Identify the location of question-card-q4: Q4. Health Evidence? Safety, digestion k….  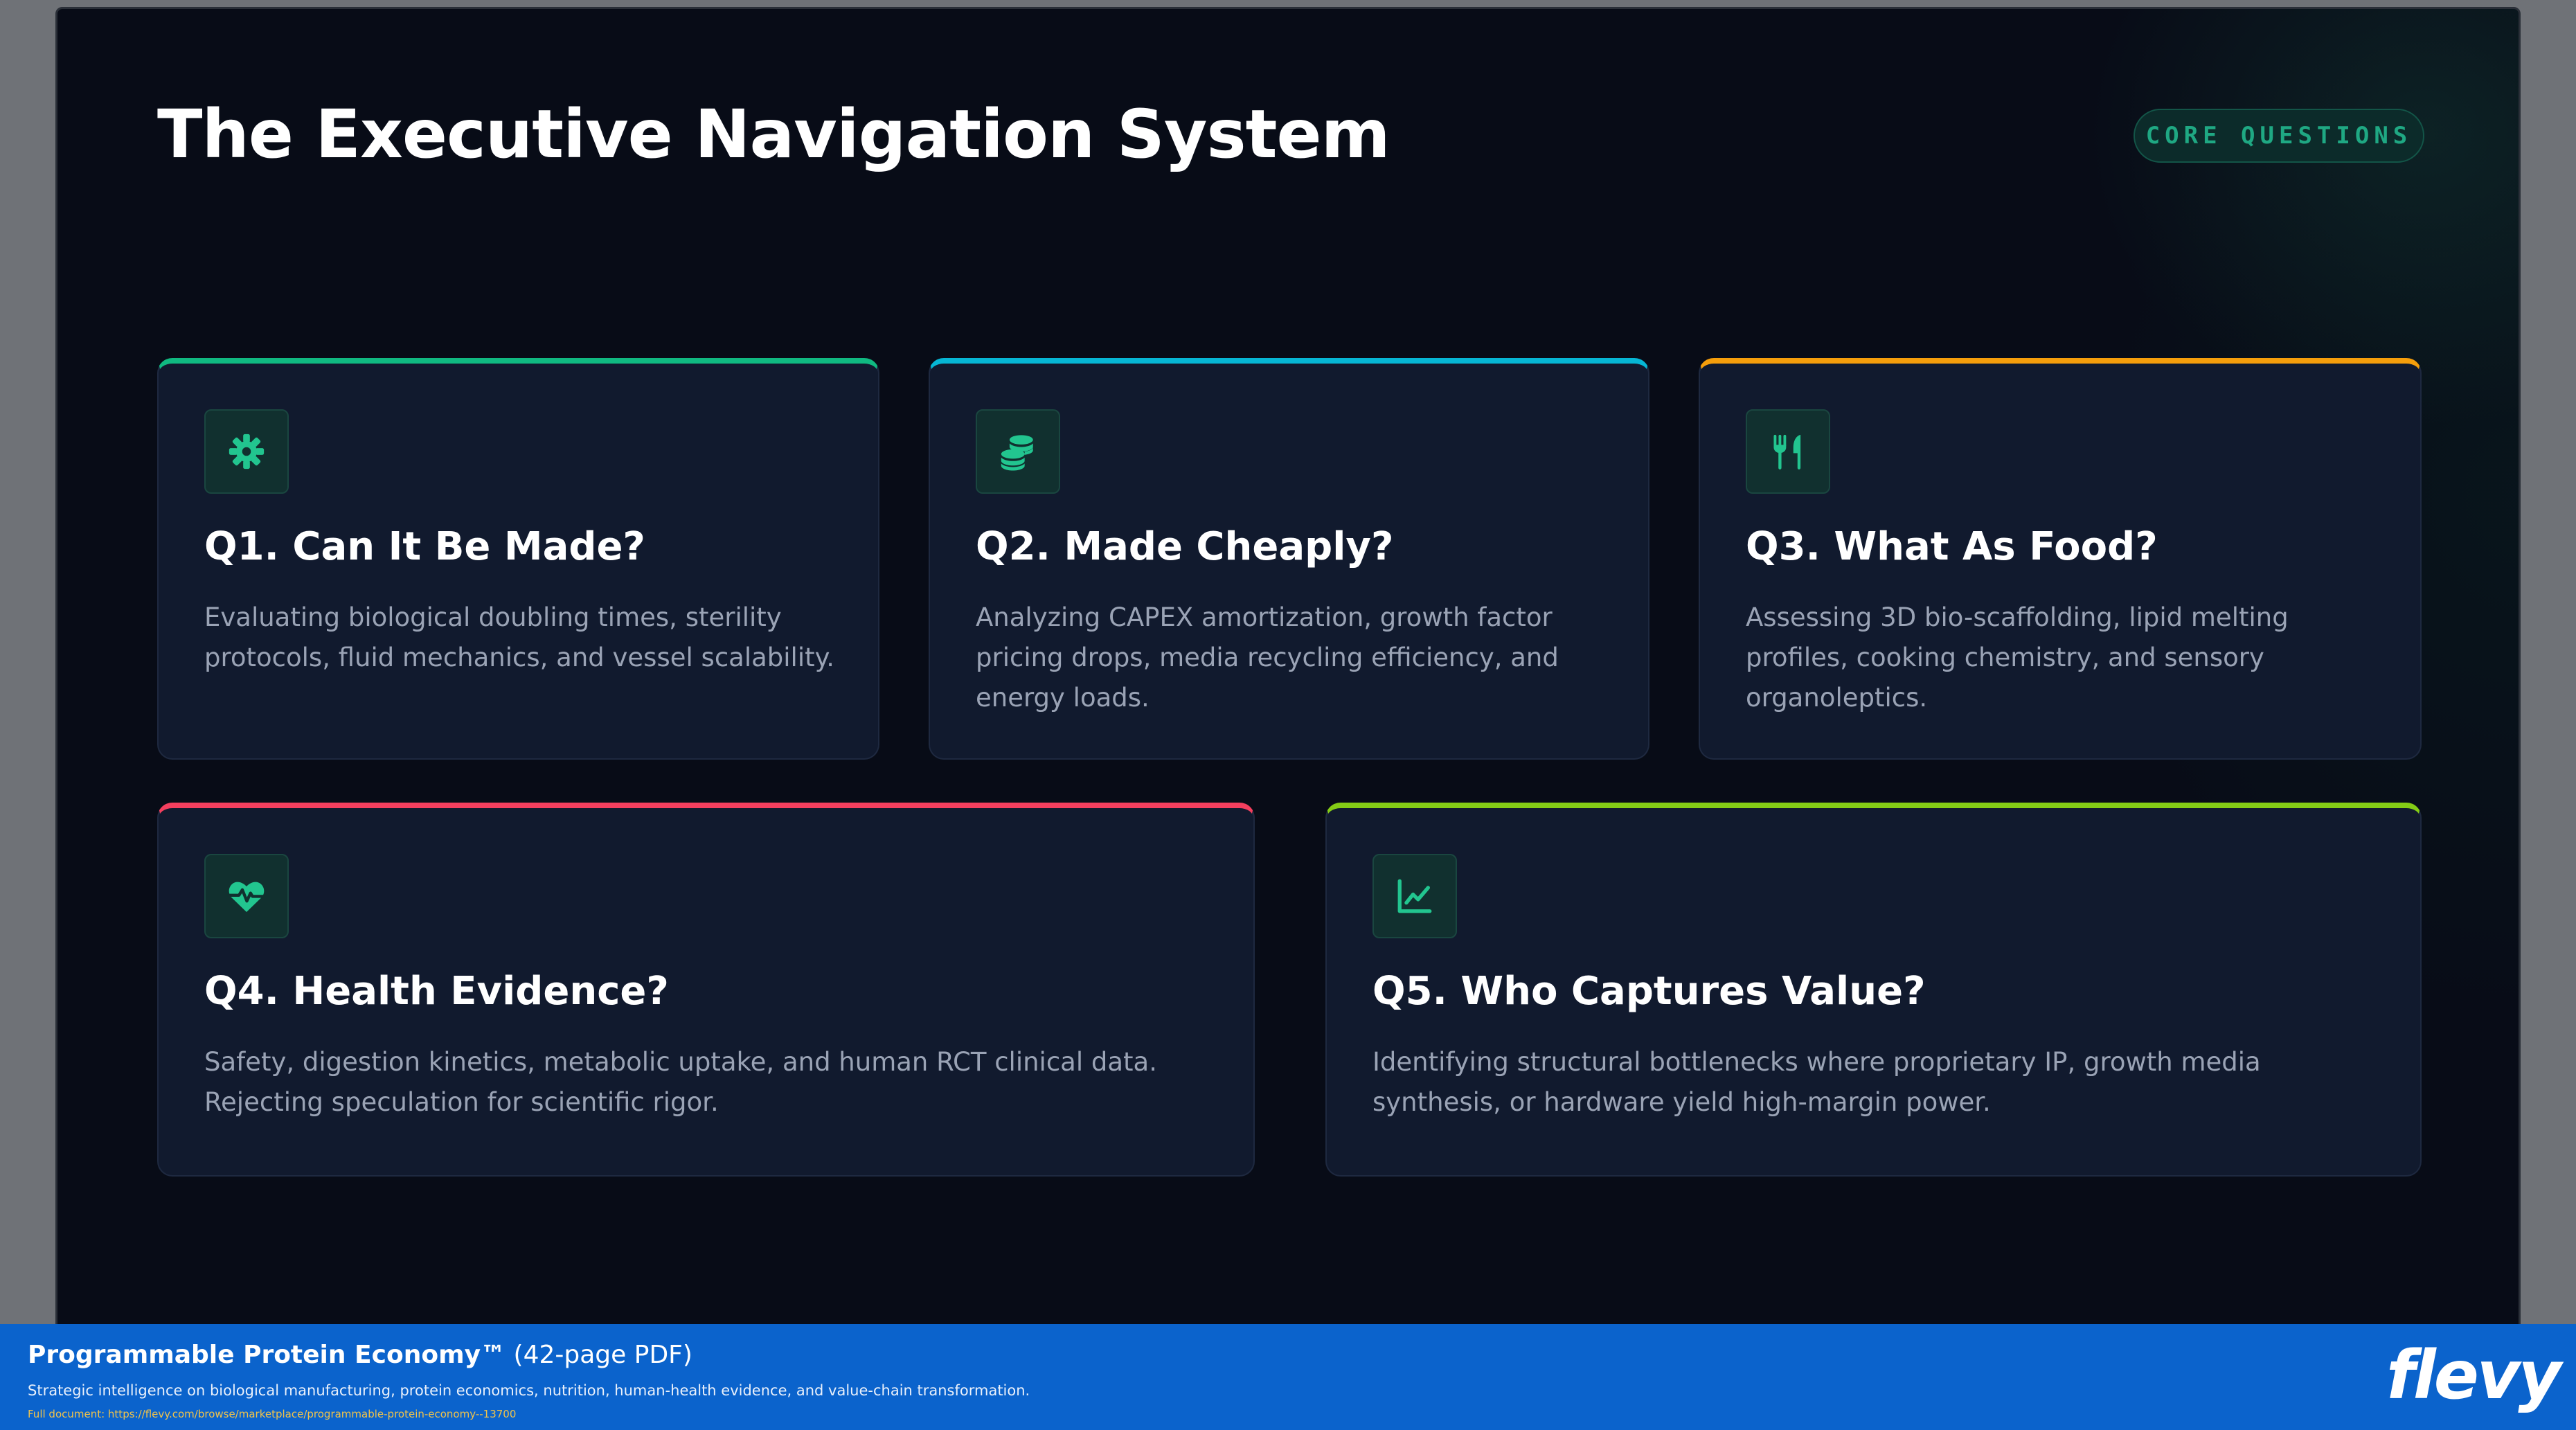
(706, 990).